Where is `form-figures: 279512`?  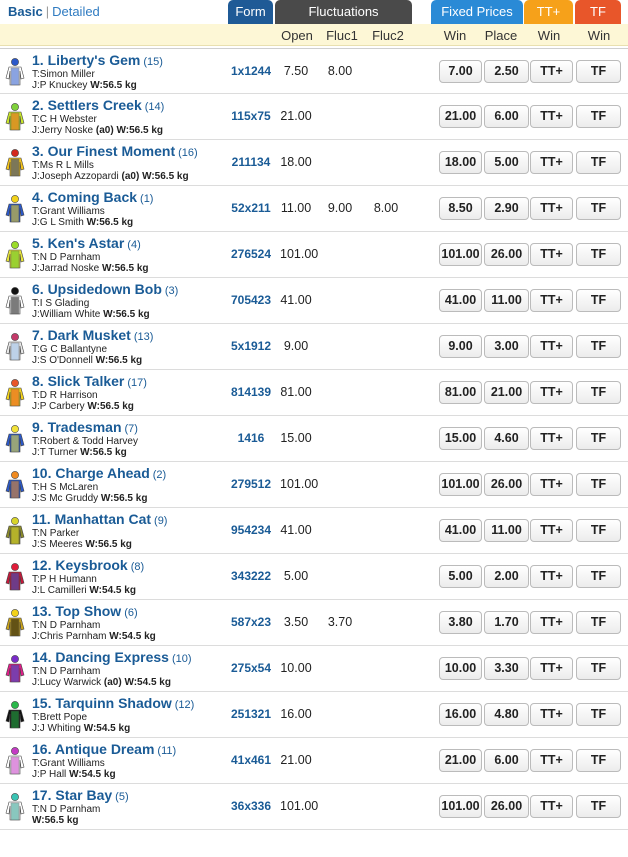 form-figures: 279512 is located at coordinates (251, 484).